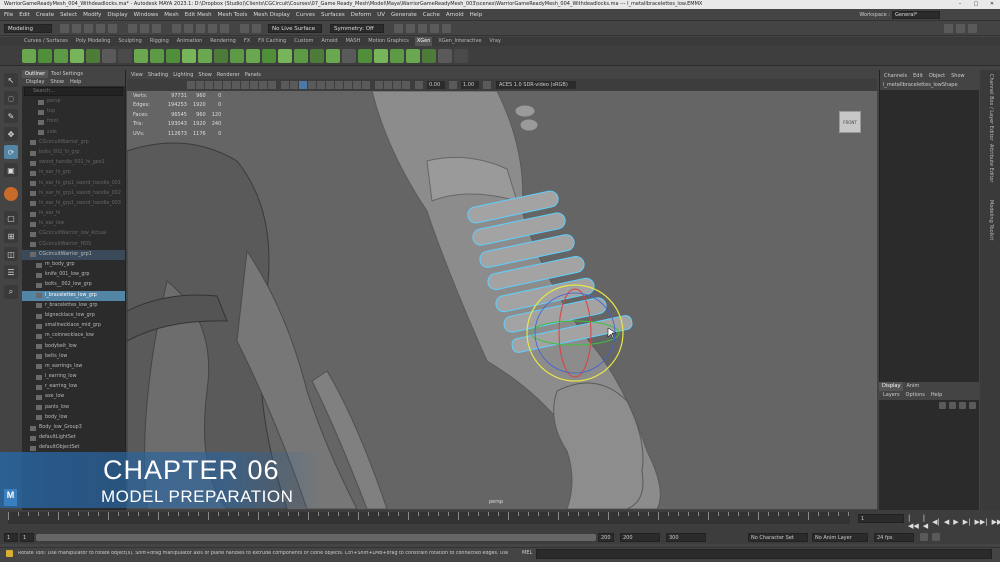  I want to click on outliner-item: bolts_002_hi_grp, so click(73, 153).